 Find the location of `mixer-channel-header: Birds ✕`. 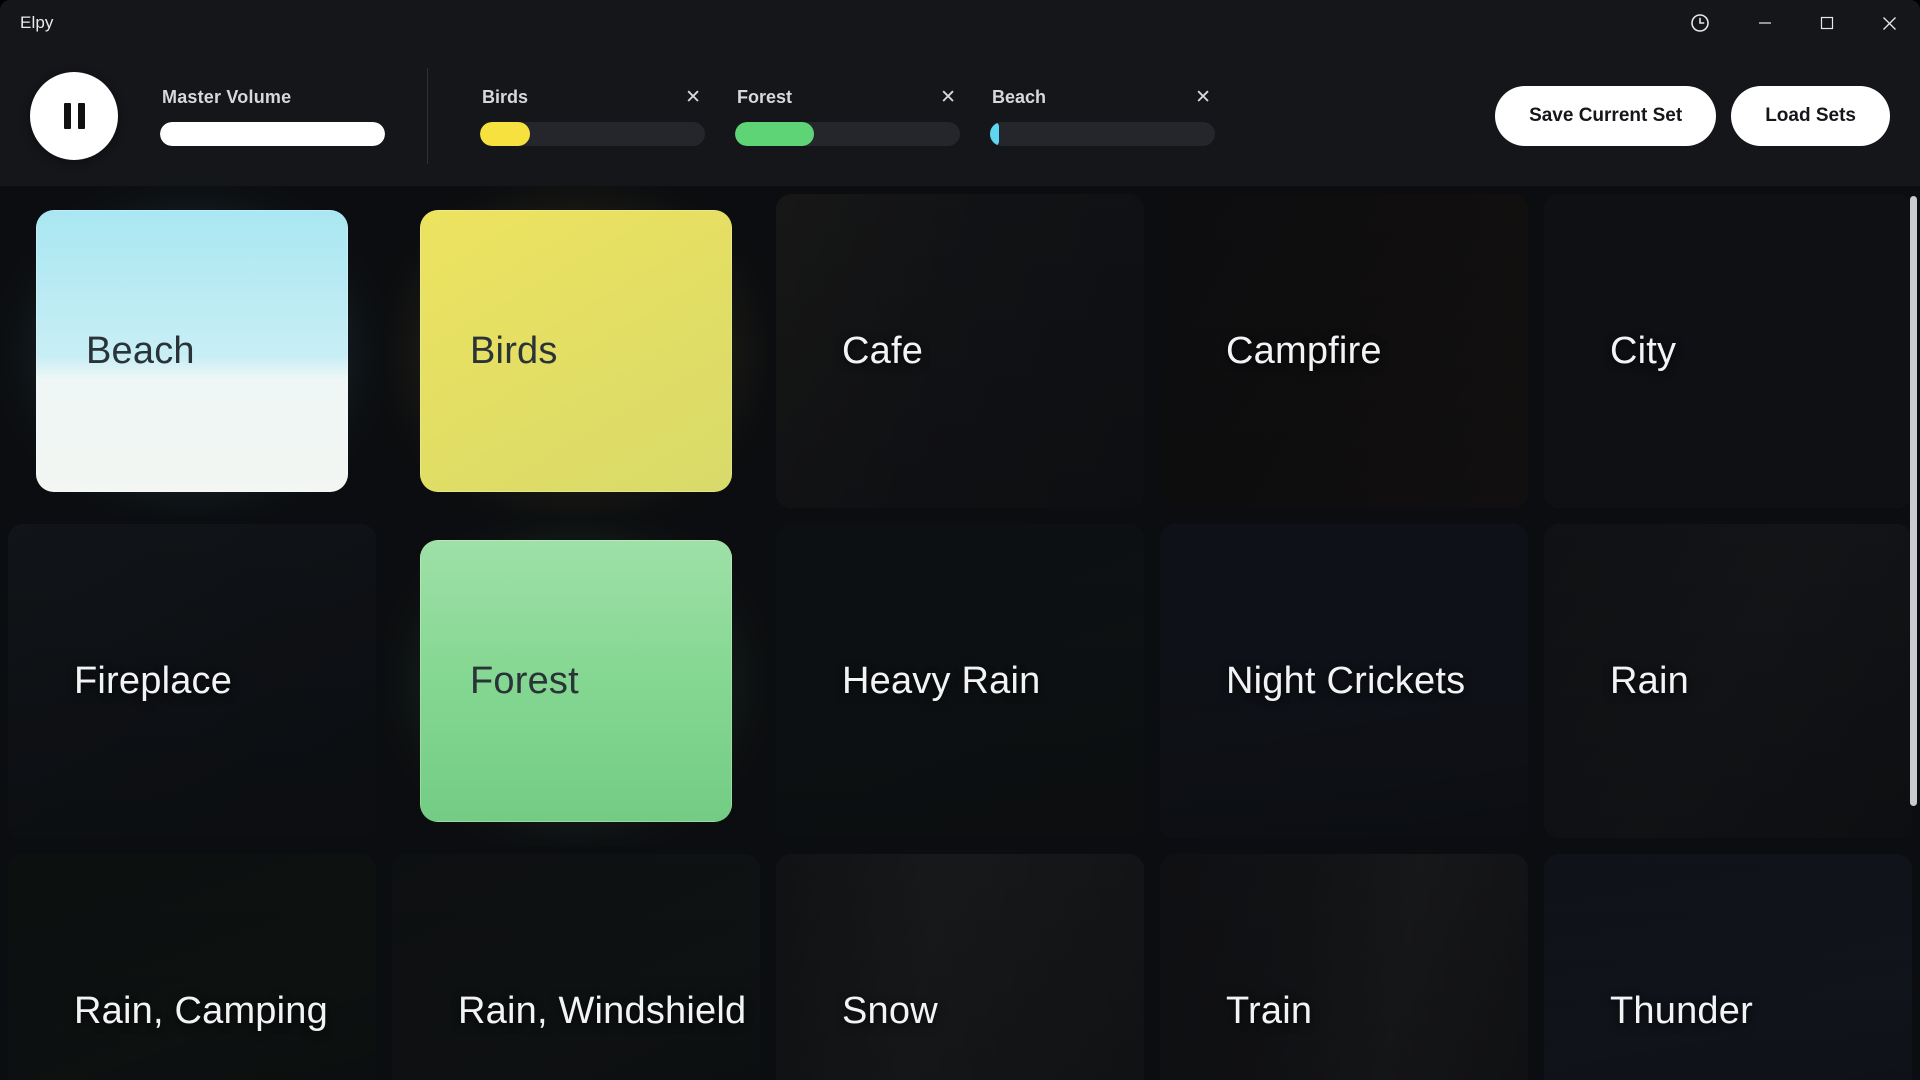

mixer-channel-header: Birds ✕ is located at coordinates (592, 97).